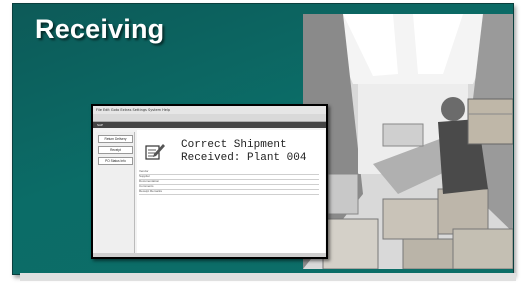  I want to click on status-bar, so click(209, 255).